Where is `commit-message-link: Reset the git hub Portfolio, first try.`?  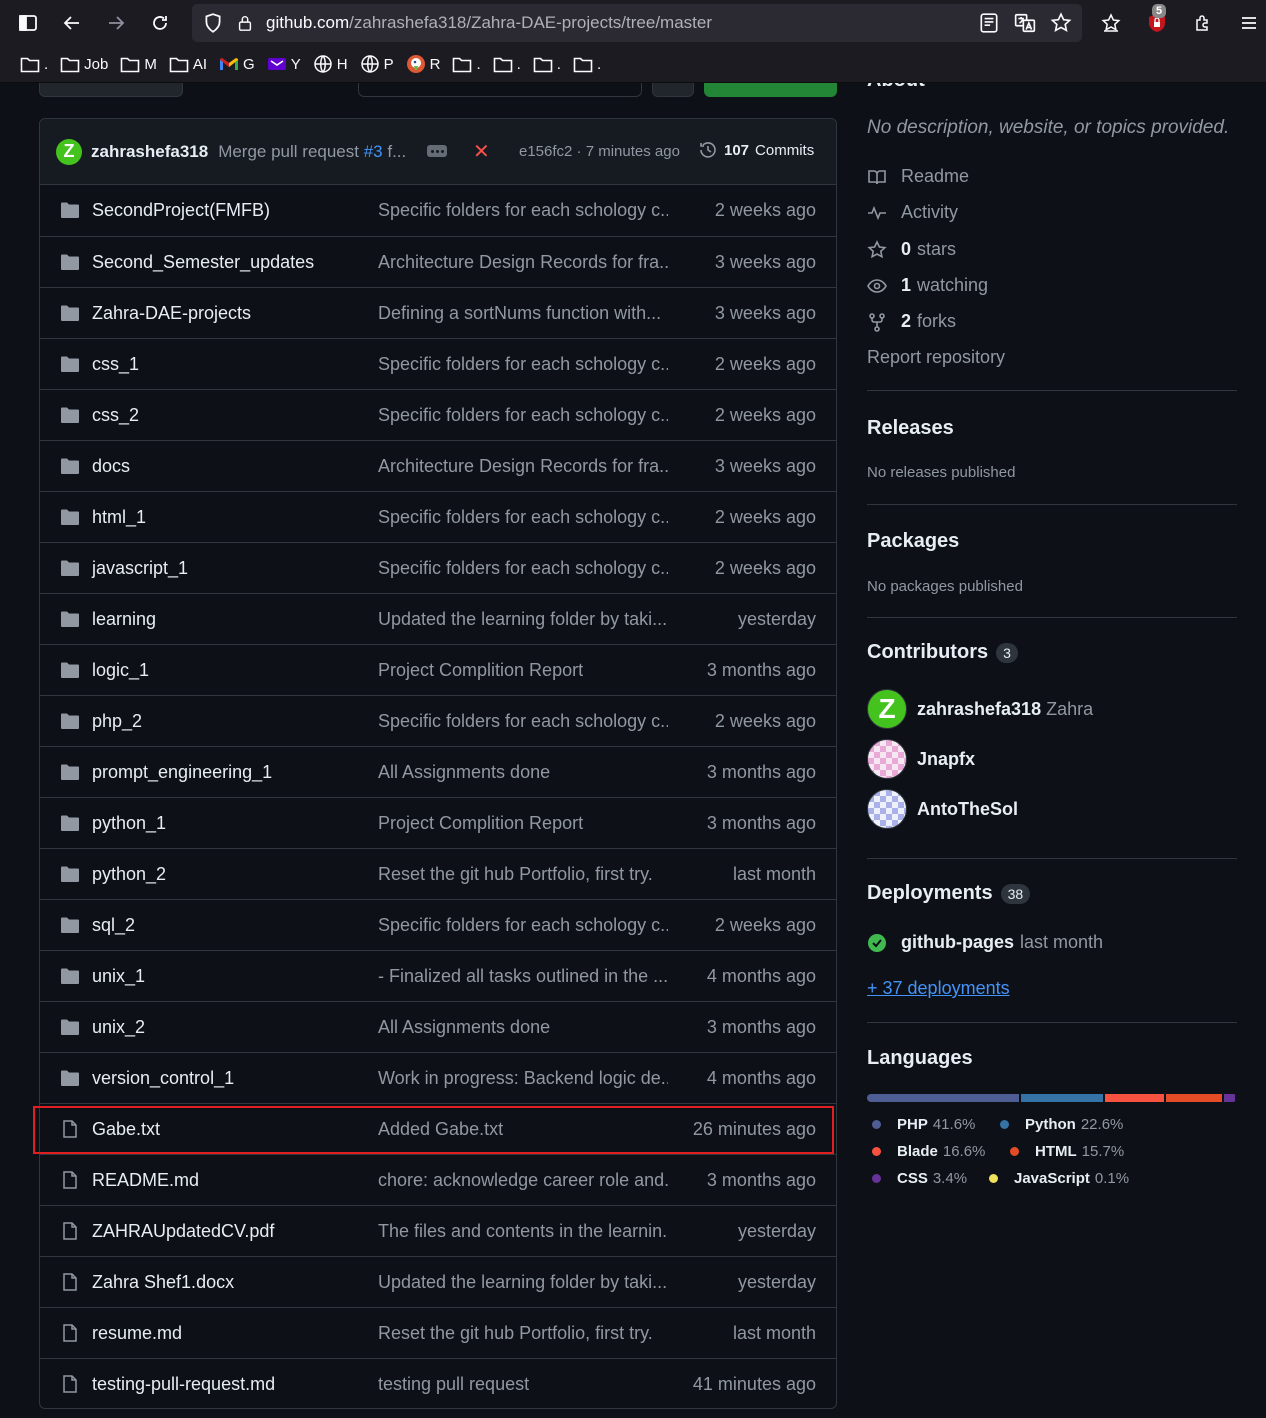 commit-message-link: Reset the git hub Portfolio, first try. is located at coordinates (523, 1333).